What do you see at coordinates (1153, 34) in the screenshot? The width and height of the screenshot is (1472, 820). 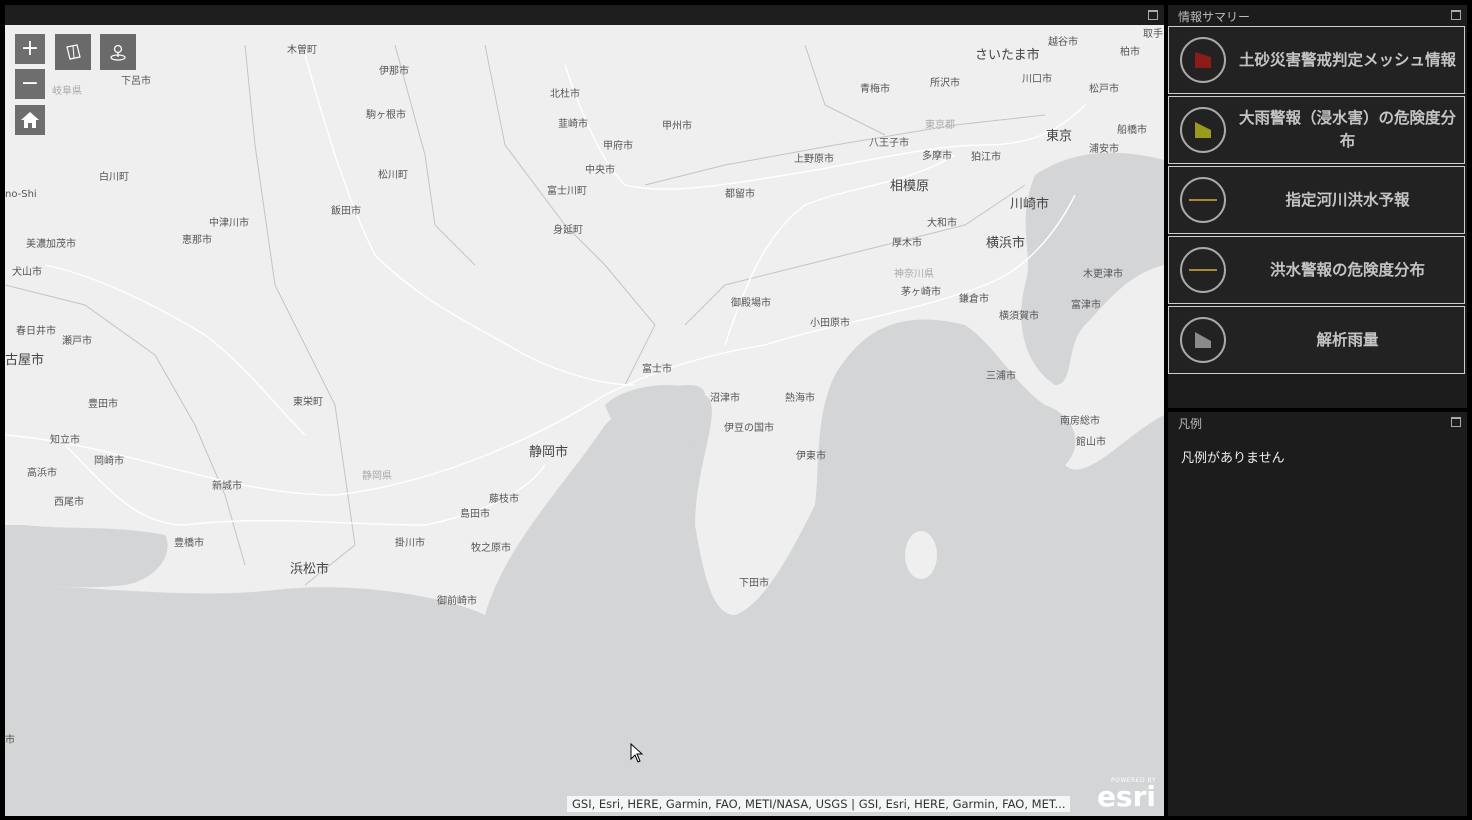 I see `map-label: 取手` at bounding box center [1153, 34].